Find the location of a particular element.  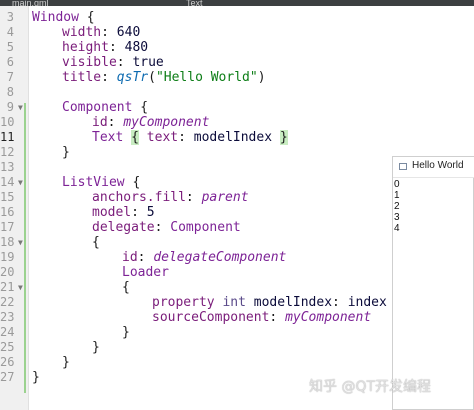

paren: ) is located at coordinates (261, 77).